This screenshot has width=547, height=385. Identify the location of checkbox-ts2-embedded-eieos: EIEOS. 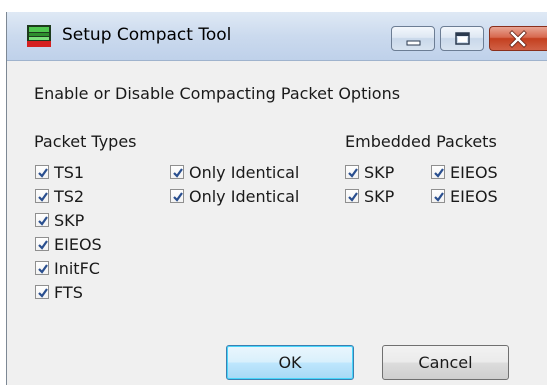
(464, 196).